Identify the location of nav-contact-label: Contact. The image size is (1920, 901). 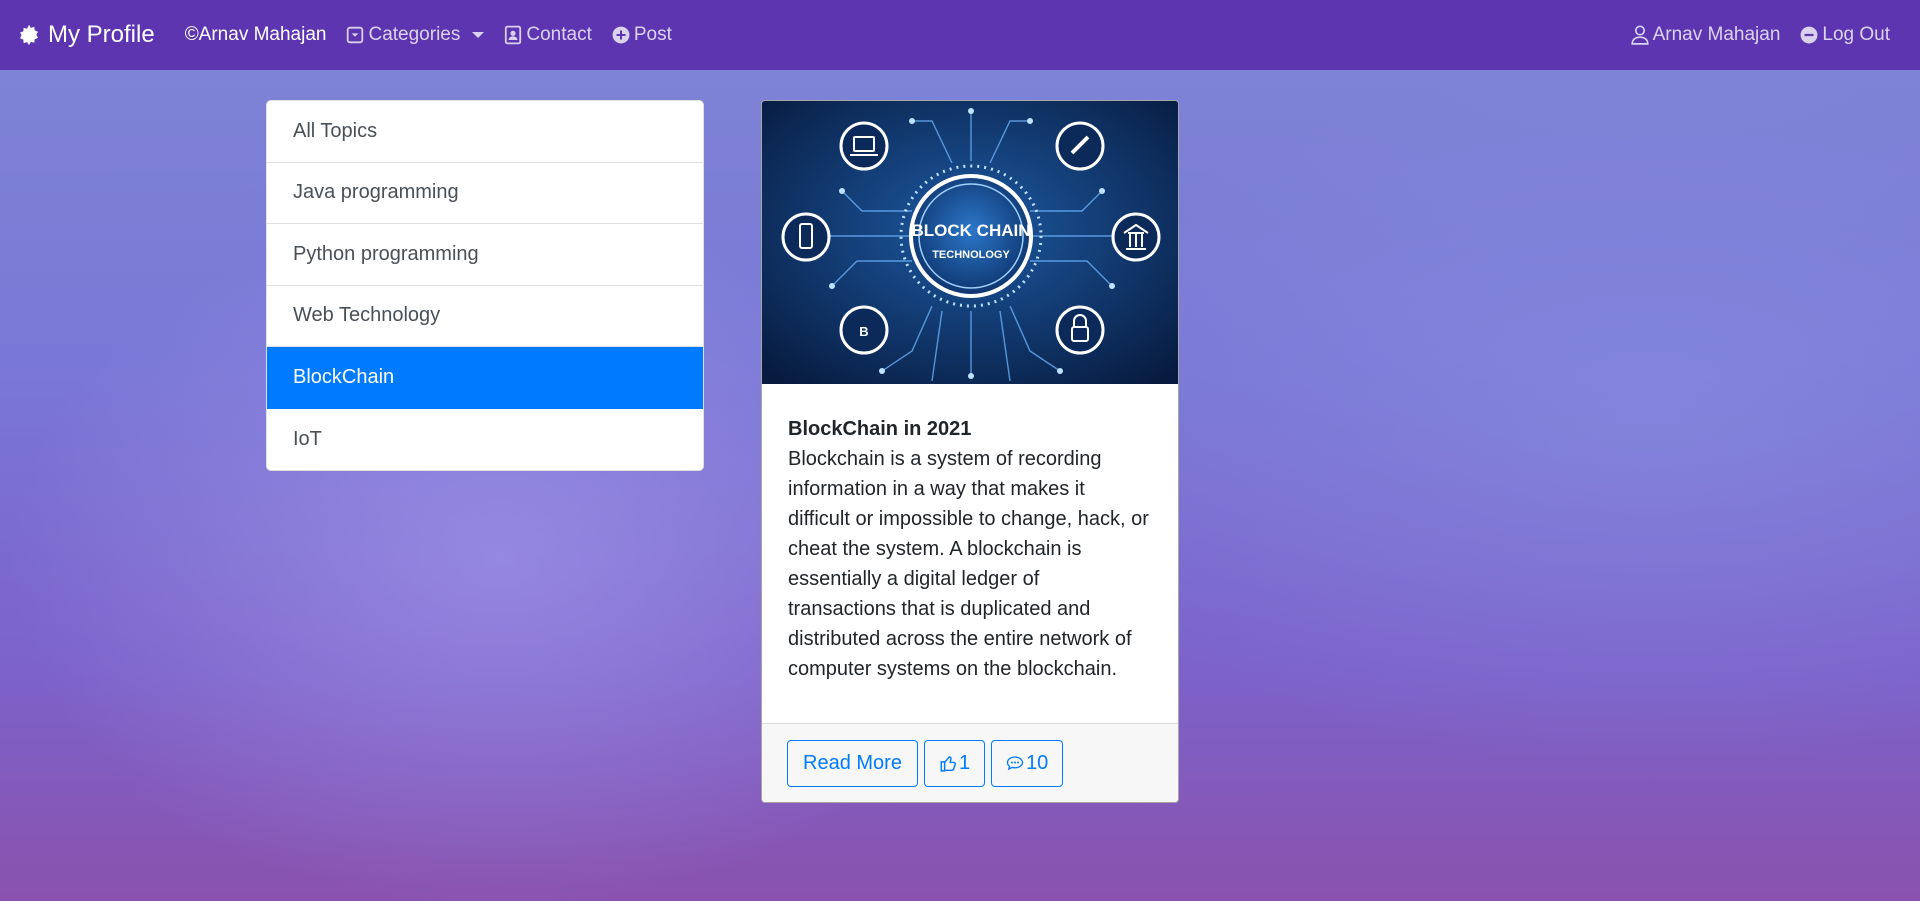
(559, 34).